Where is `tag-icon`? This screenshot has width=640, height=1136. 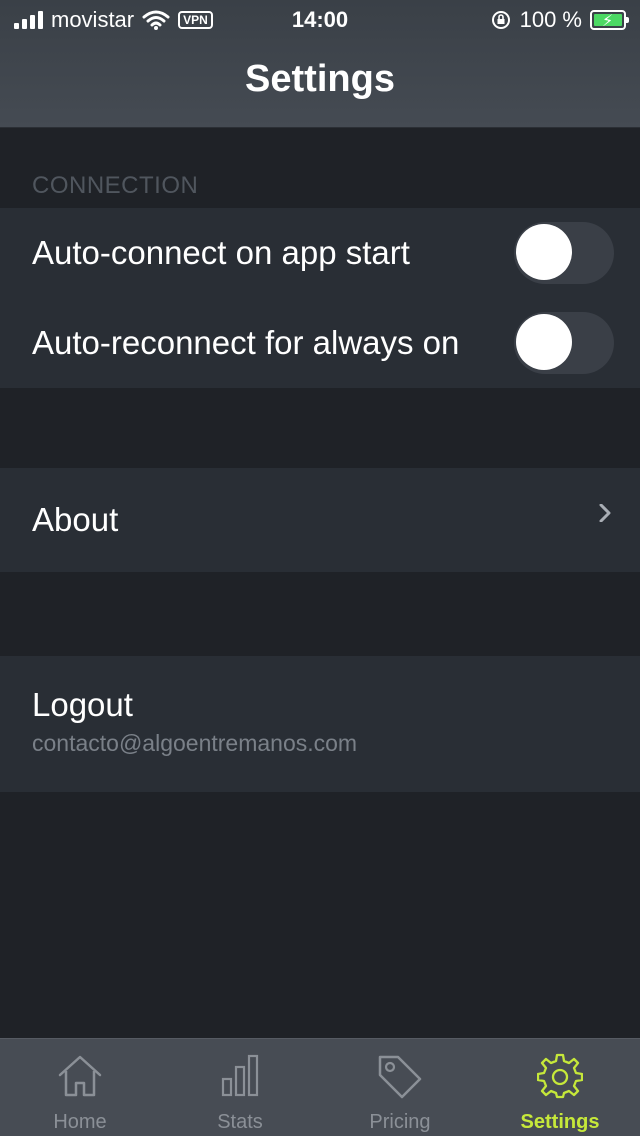
tag-icon is located at coordinates (400, 1077).